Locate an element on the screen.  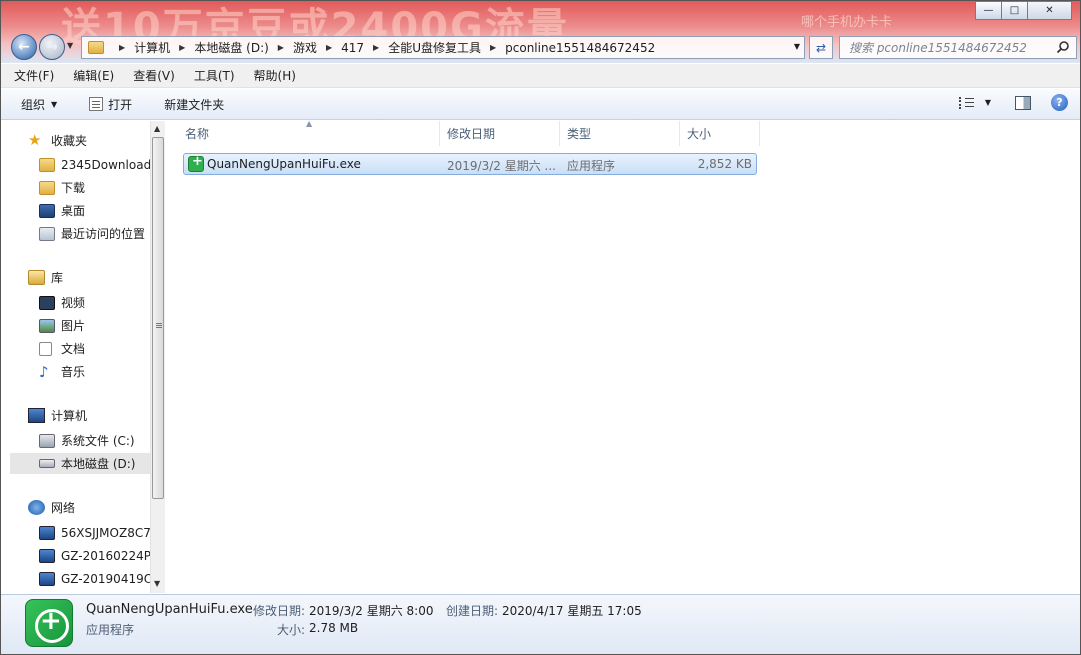
search-input: 搜索 pconline1551484672452 is located at coordinates (958, 47).